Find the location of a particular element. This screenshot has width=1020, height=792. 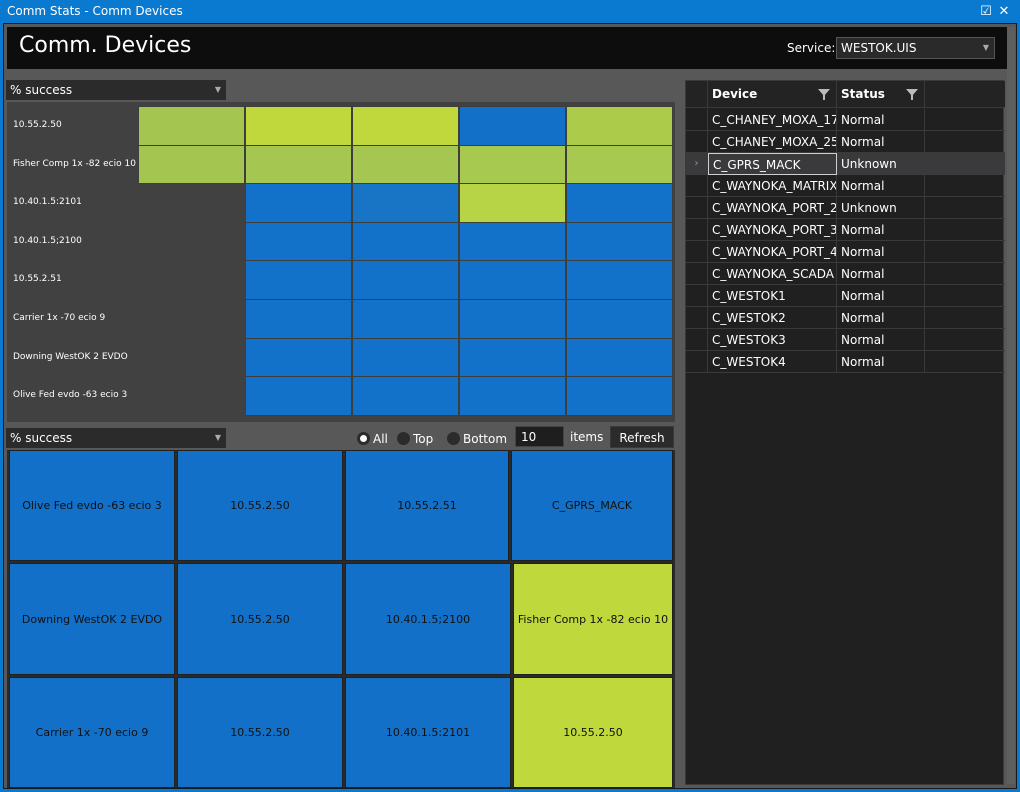

table-row: C_WAYNOKA_PORT_2 Unknown is located at coordinates (845, 208).